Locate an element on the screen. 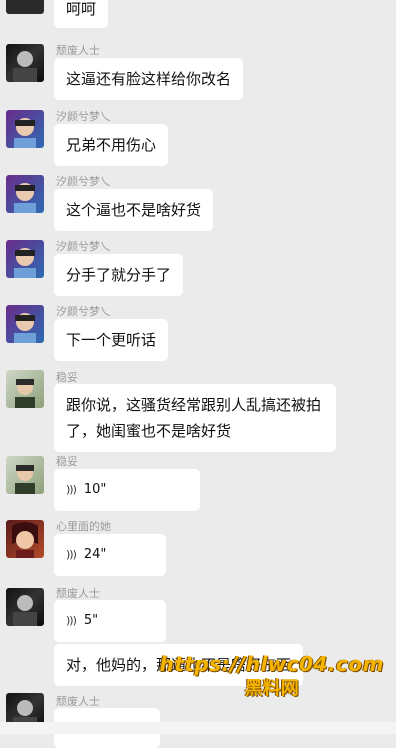 This screenshot has height=748, width=396. message-bubble: 分手了就分手了 is located at coordinates (119, 275).